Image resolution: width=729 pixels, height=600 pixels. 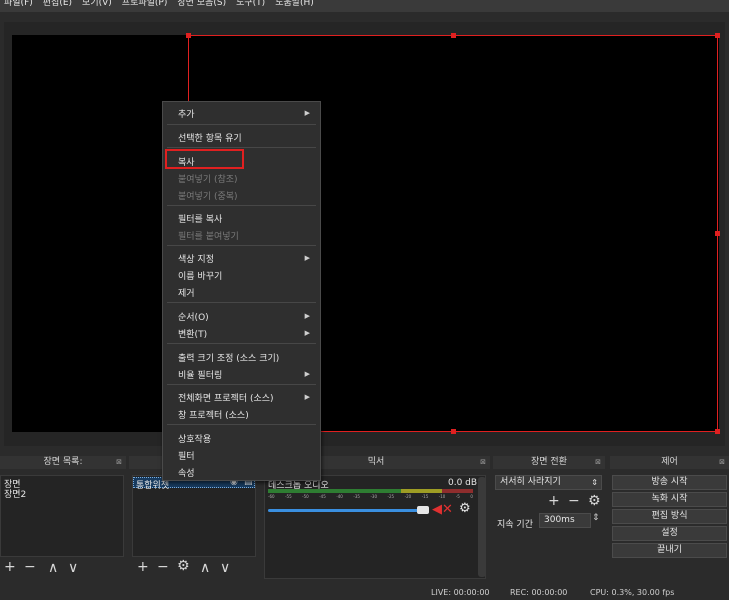 What do you see at coordinates (453, 431) in the screenshot?
I see `resize-handle-bm` at bounding box center [453, 431].